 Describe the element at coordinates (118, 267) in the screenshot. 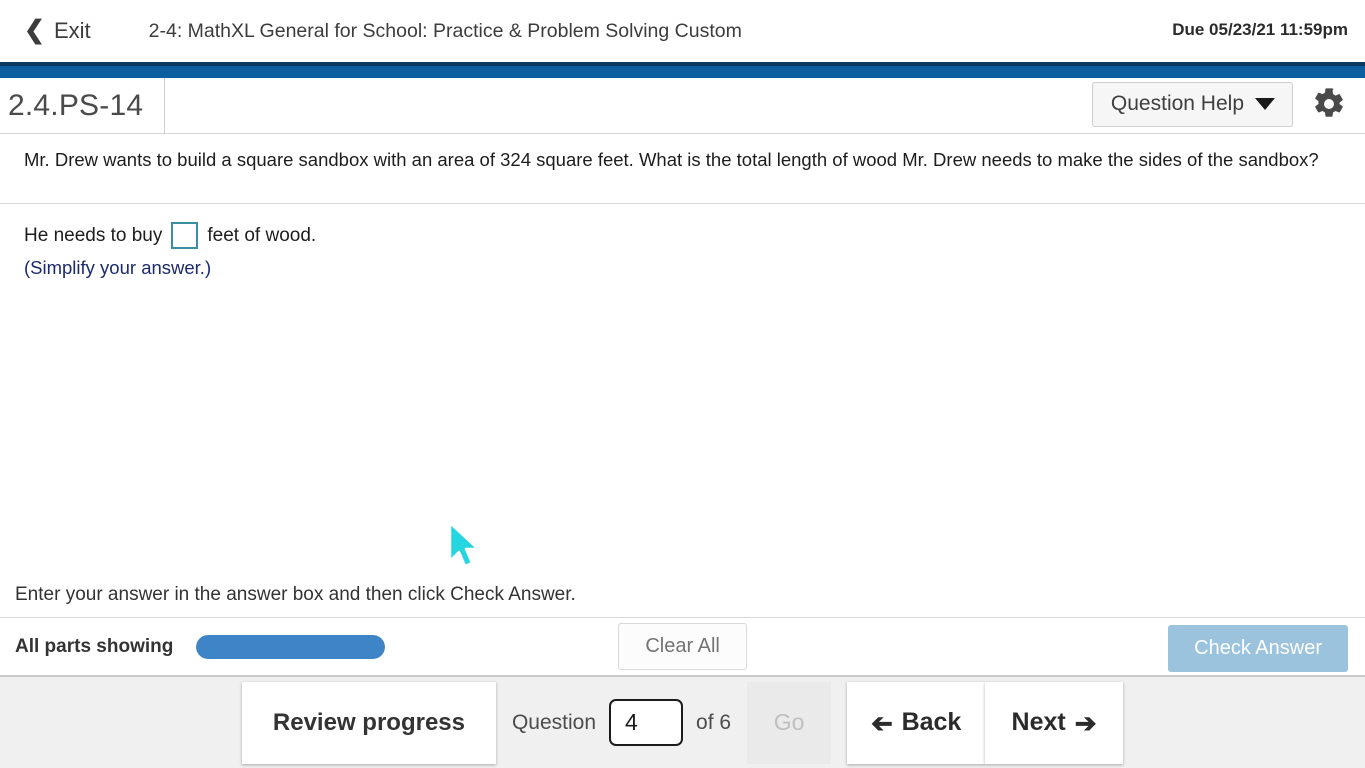

I see `simplify-note: (Simplify your answer.)` at that location.